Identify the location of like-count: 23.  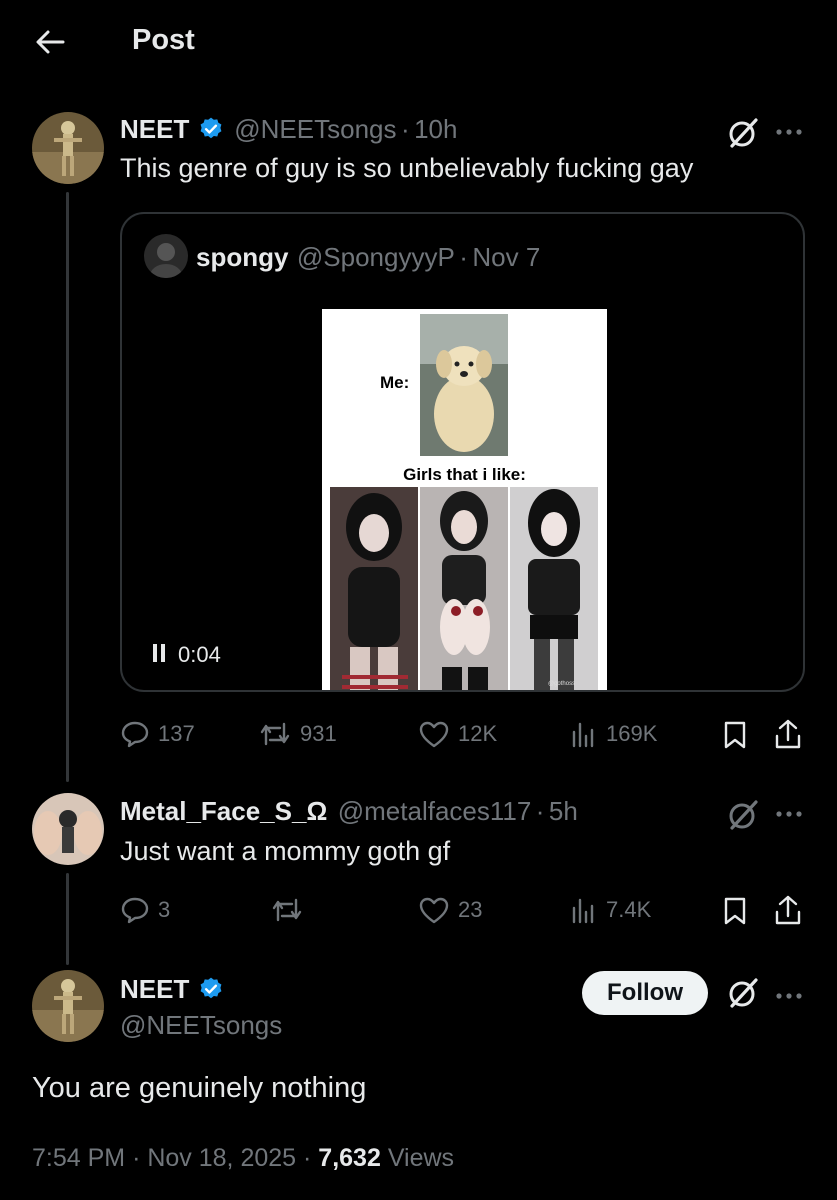
(470, 909).